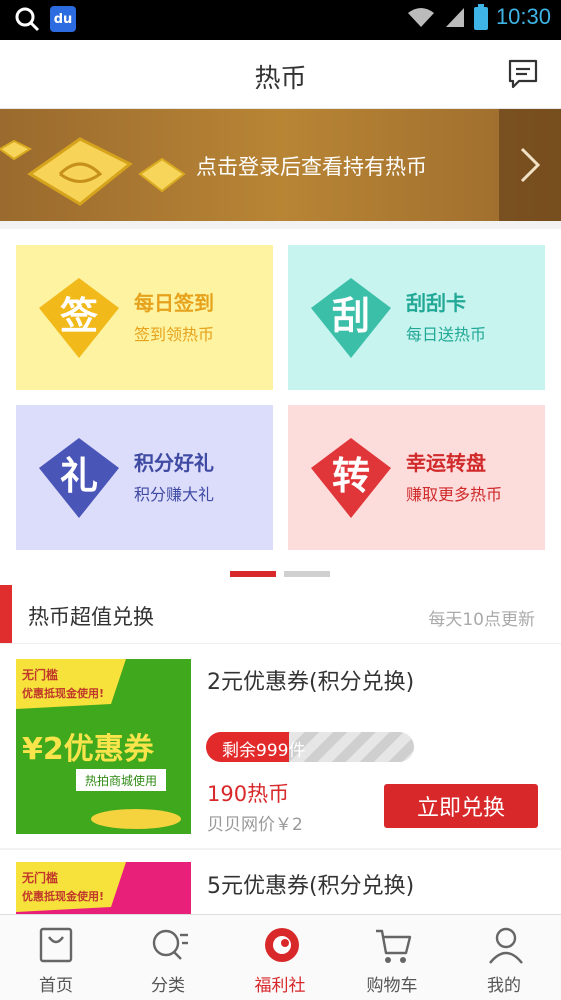 This screenshot has width=561, height=1000. Describe the element at coordinates (446, 334) in the screenshot. I see `card-subtitle: 每日送热币` at that location.